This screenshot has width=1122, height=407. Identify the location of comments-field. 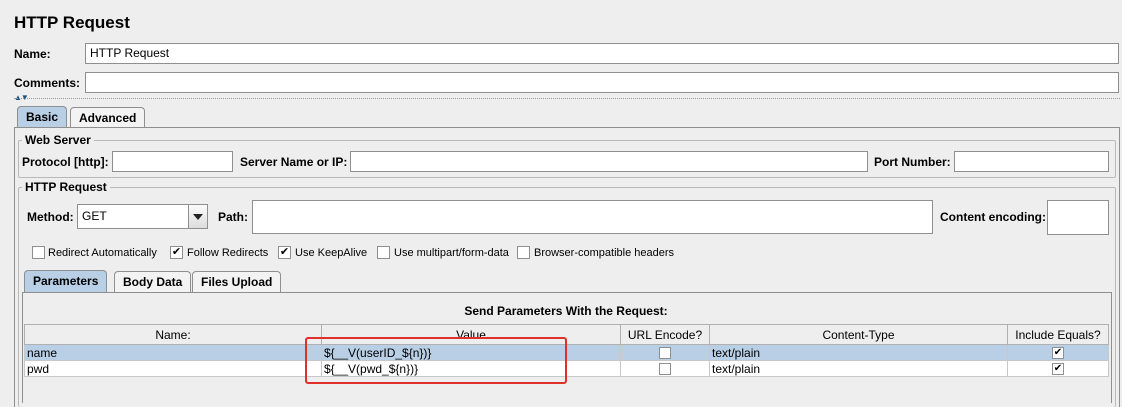
(602, 82).